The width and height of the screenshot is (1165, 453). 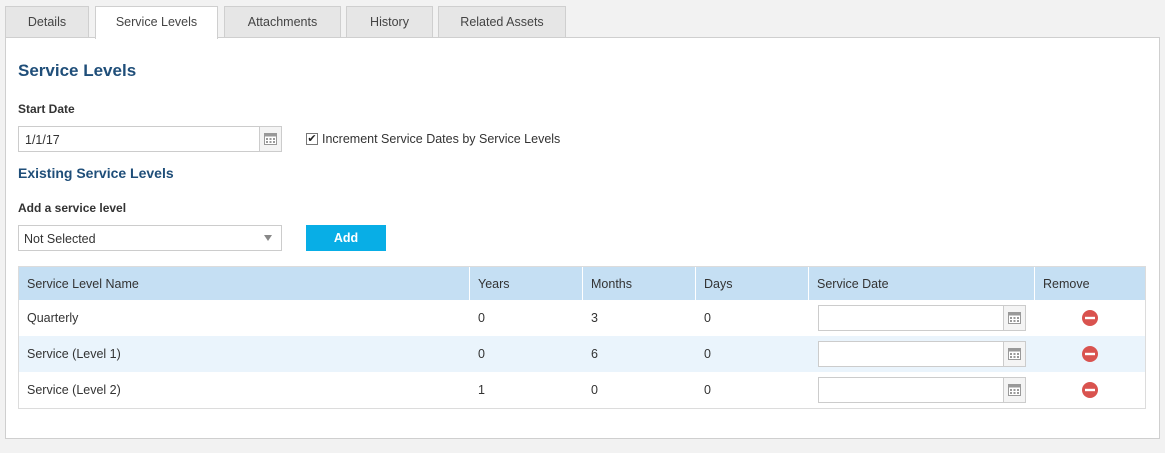 What do you see at coordinates (268, 238) in the screenshot?
I see `chevron-down-icon` at bounding box center [268, 238].